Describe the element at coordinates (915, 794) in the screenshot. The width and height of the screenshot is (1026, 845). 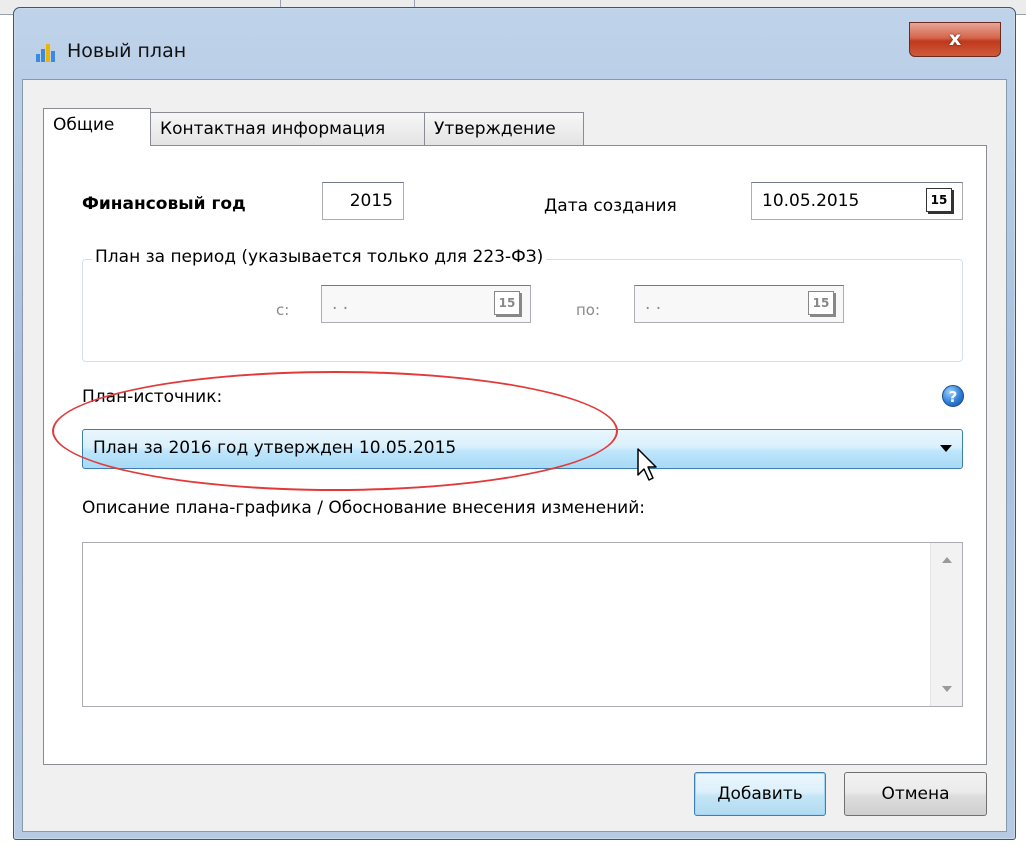
I see `cancel-button: Отмена` at that location.